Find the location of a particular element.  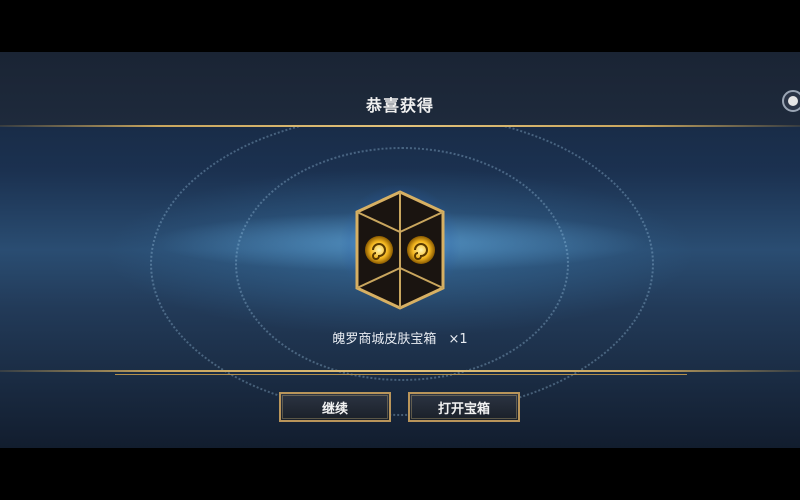

footer-divider-inner is located at coordinates (401, 374).